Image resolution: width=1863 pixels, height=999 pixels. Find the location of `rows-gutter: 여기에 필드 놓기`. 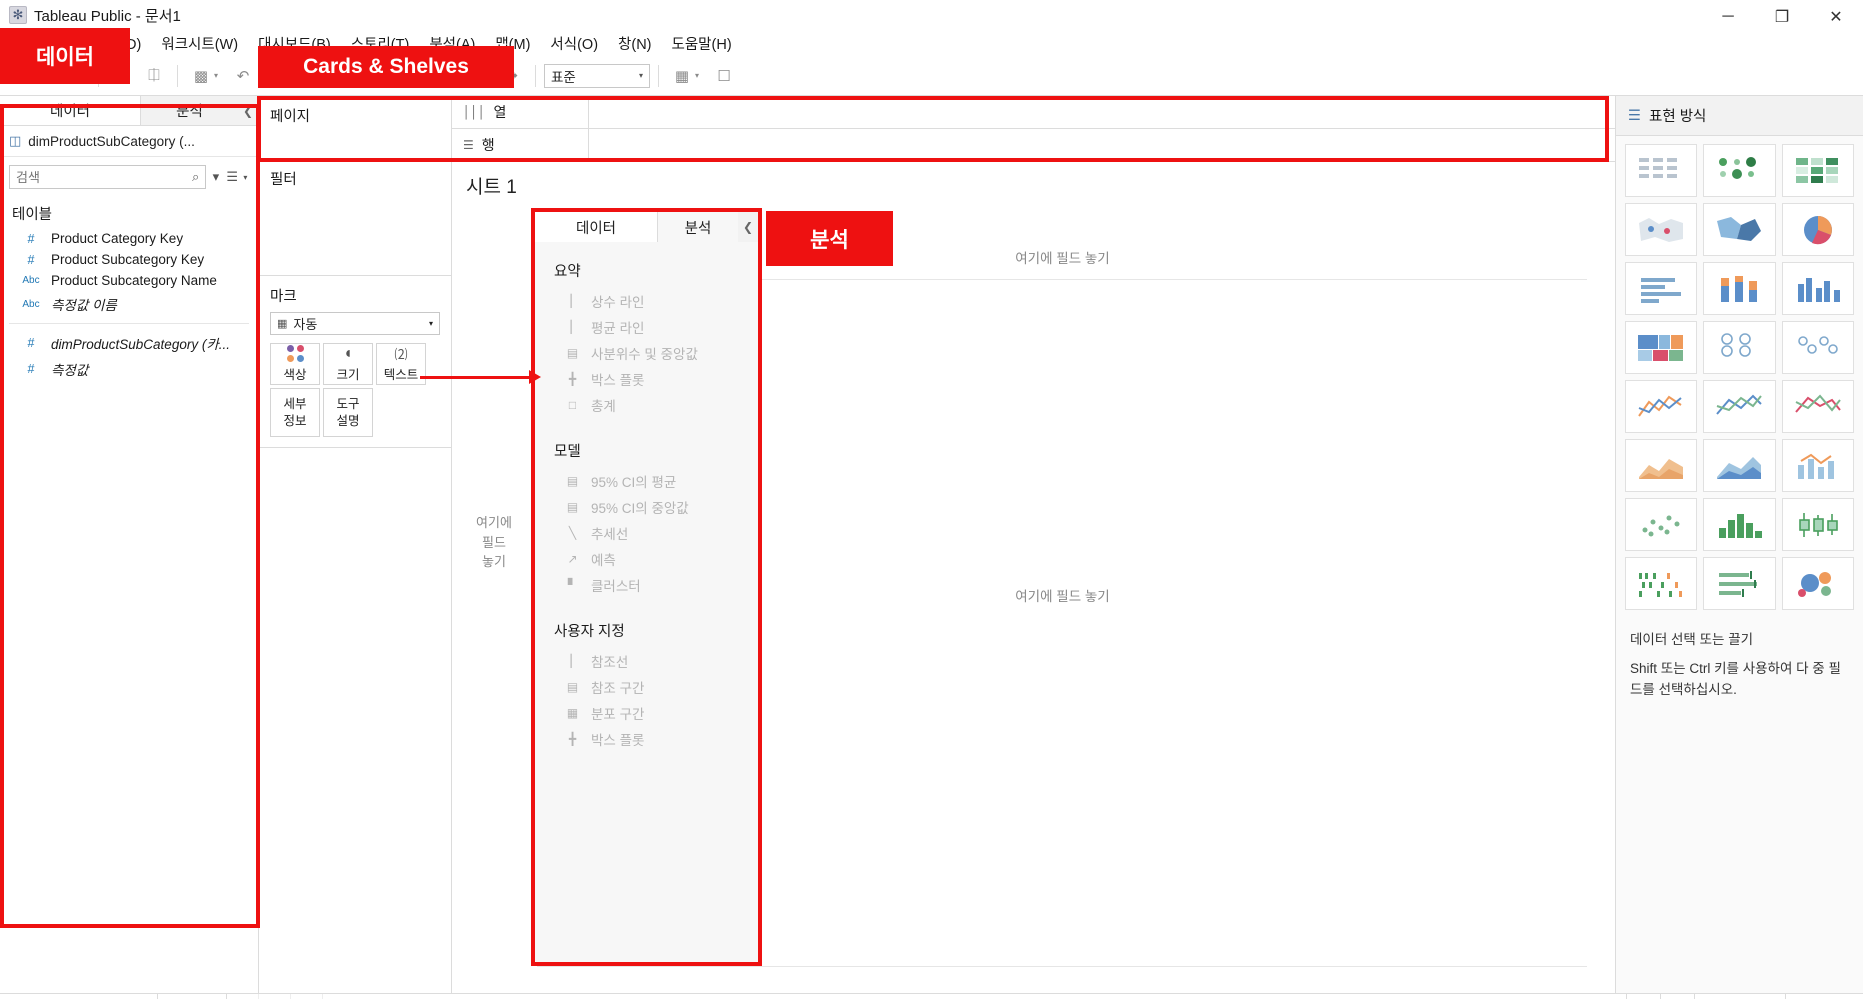

rows-gutter: 여기에 필드 놓기 is located at coordinates (502, 595).